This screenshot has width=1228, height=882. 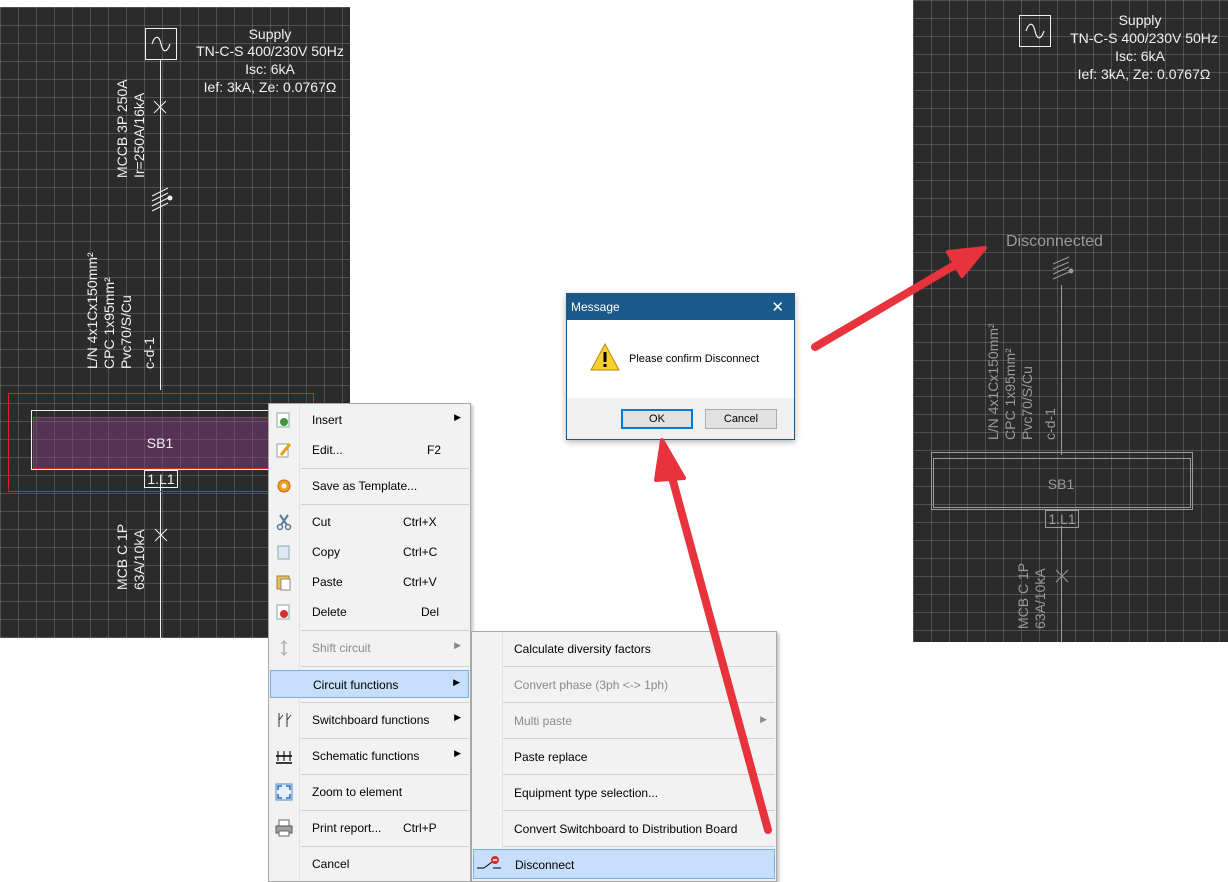 I want to click on arrow-to-result, so click(x=899, y=298).